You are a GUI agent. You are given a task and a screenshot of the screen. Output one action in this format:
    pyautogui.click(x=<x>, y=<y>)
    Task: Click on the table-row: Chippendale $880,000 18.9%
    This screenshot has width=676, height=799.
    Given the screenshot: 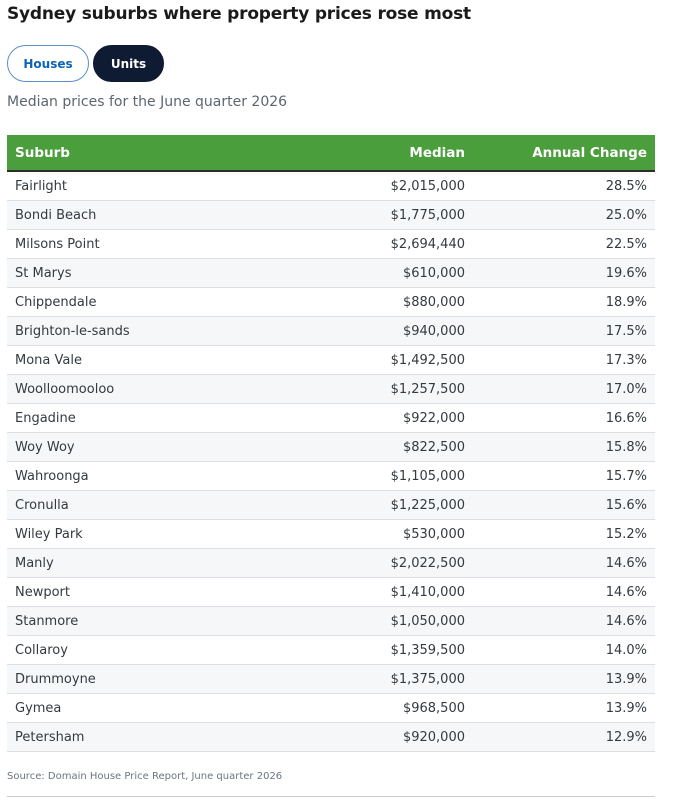 What is the action you would take?
    pyautogui.click(x=331, y=302)
    